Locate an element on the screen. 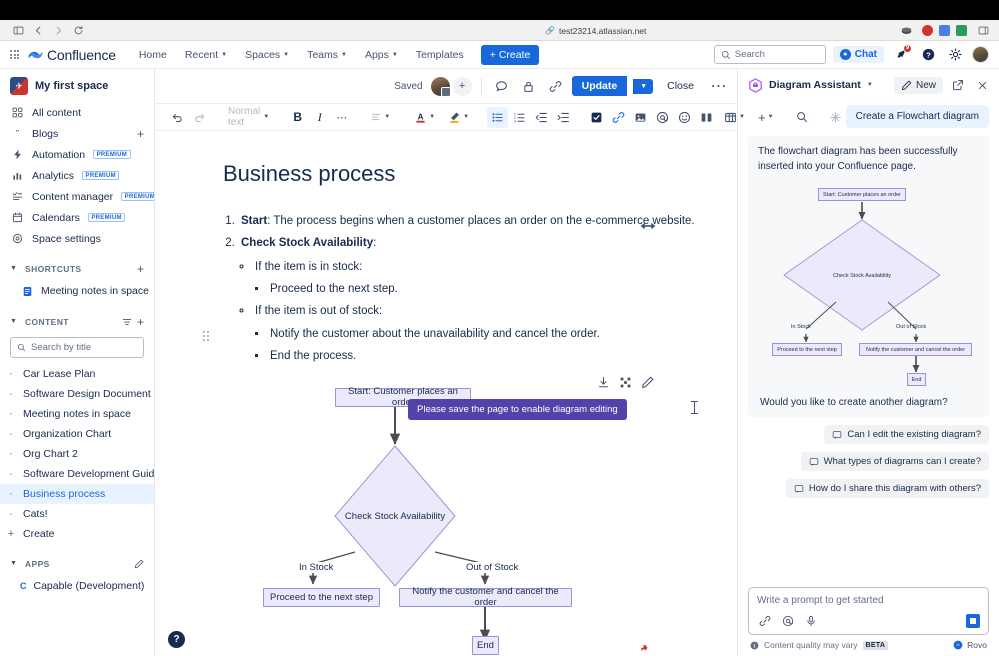 The height and width of the screenshot is (656, 999). suggestion-share-diagram: How do I share this diagram with others? is located at coordinates (887, 488).